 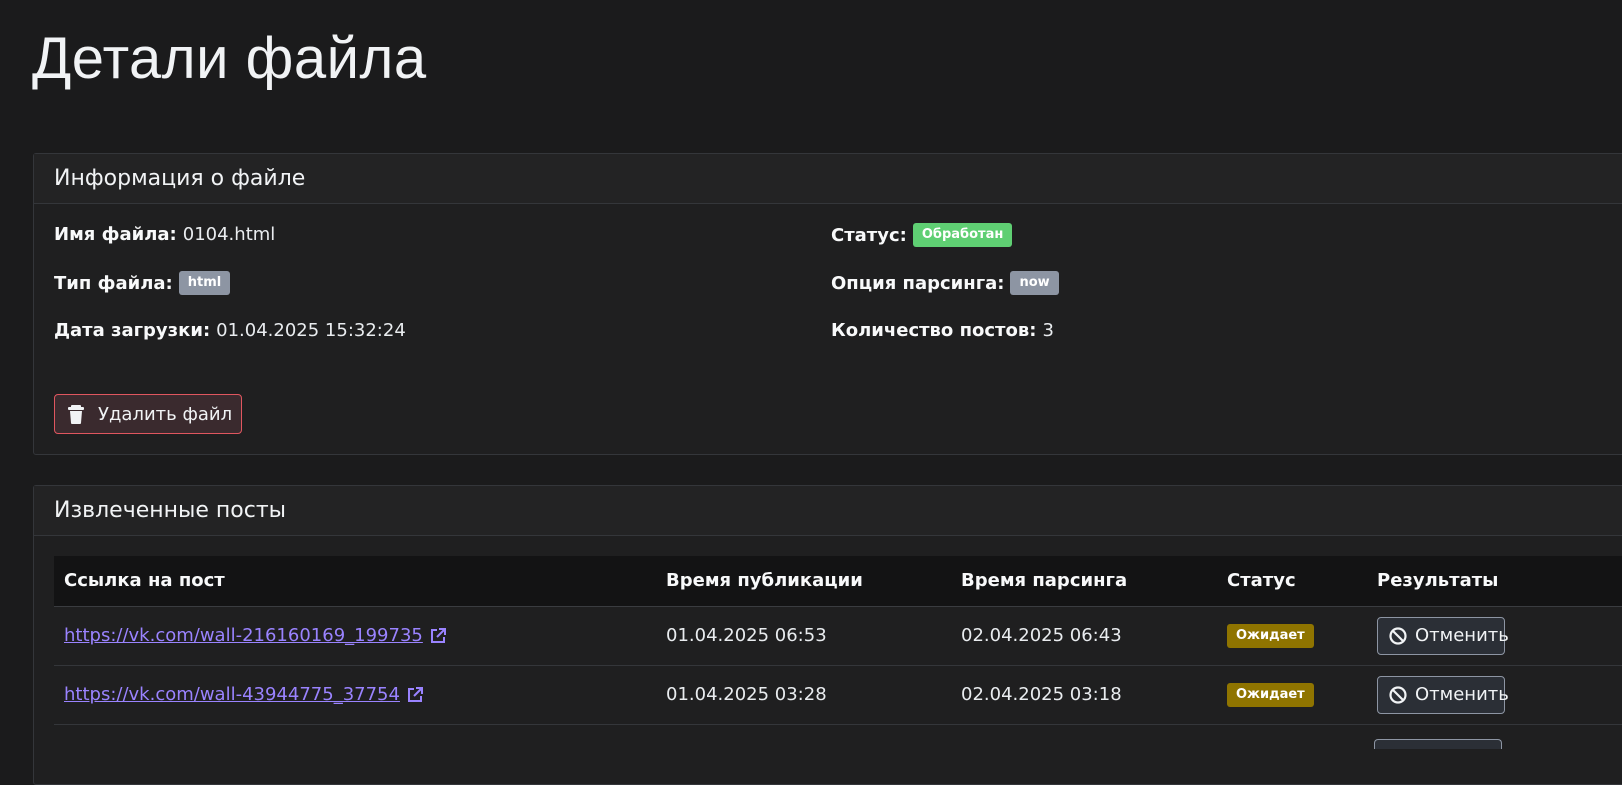 What do you see at coordinates (229, 58) in the screenshot?
I see `page-title: Детали файла` at bounding box center [229, 58].